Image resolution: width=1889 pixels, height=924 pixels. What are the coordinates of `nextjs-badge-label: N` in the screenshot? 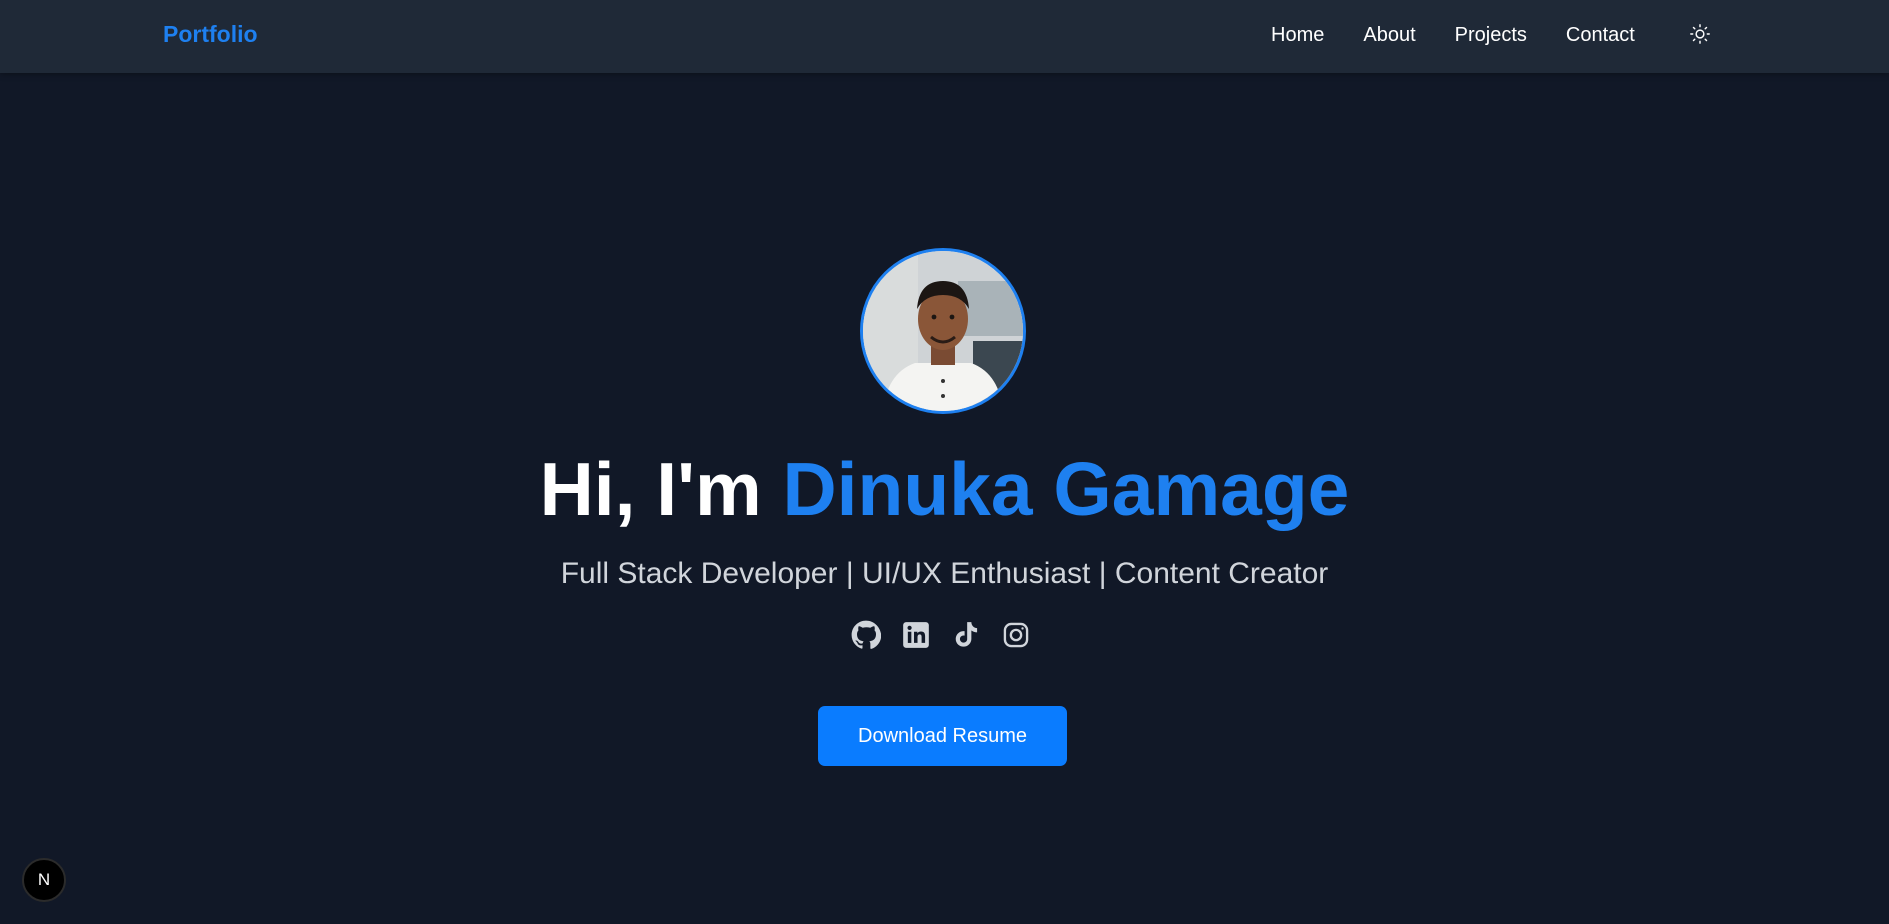 It's located at (44, 879).